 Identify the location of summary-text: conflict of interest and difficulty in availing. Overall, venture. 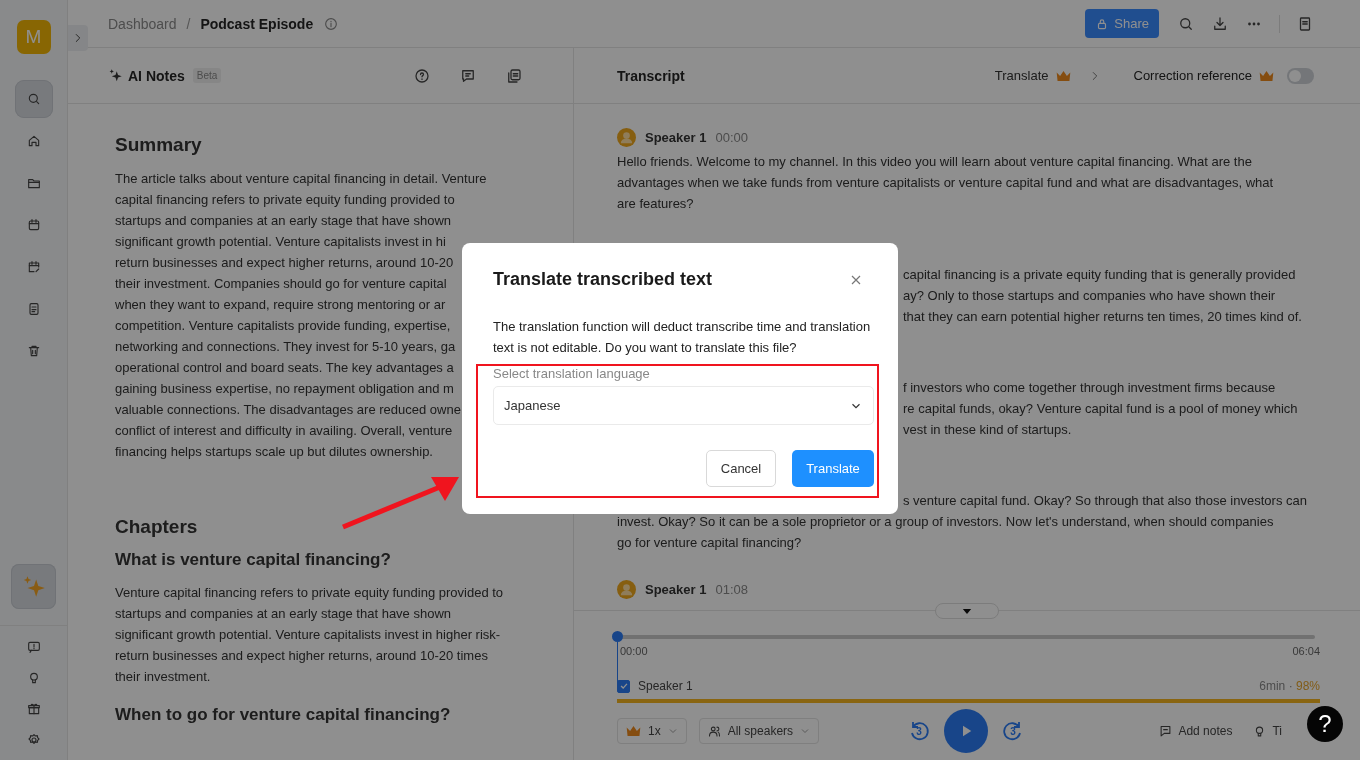
(284, 431).